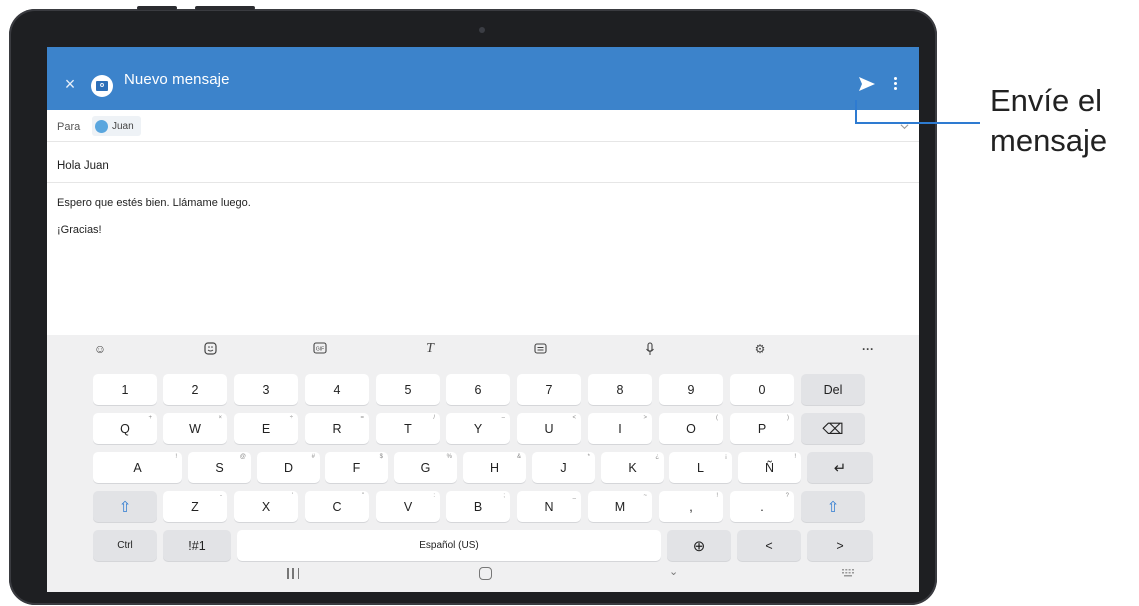  What do you see at coordinates (896, 84) in the screenshot?
I see `more-options-icon` at bounding box center [896, 84].